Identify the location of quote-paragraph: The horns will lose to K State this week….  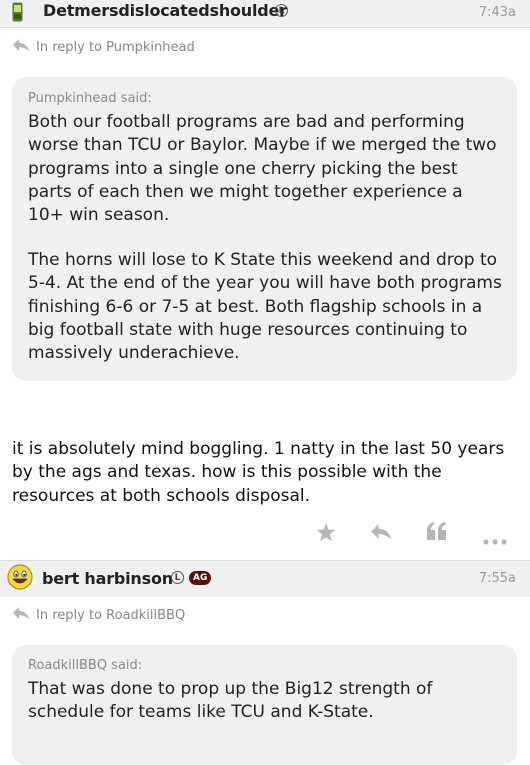
(265, 307).